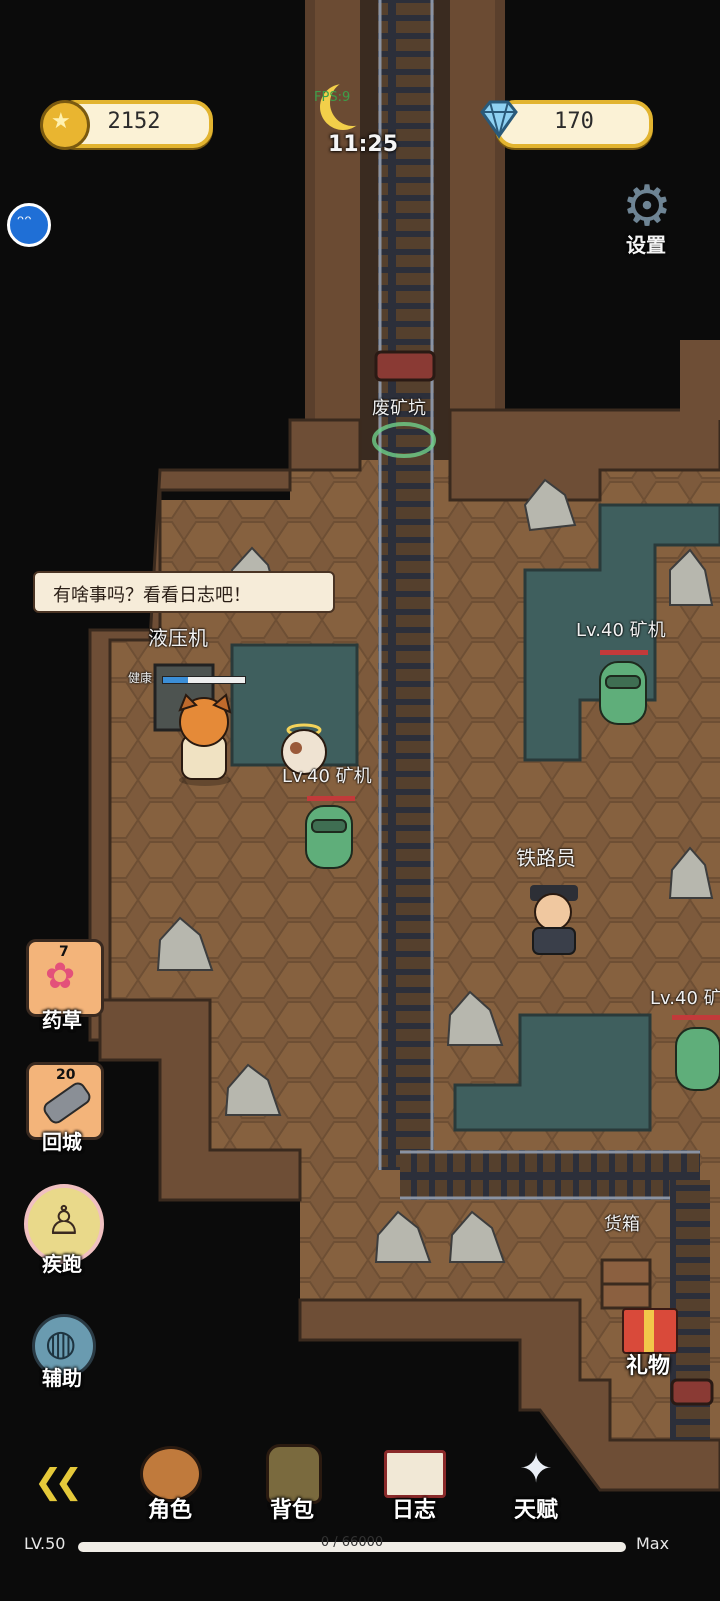  I want to click on player-level: LV.50, so click(45, 1543).